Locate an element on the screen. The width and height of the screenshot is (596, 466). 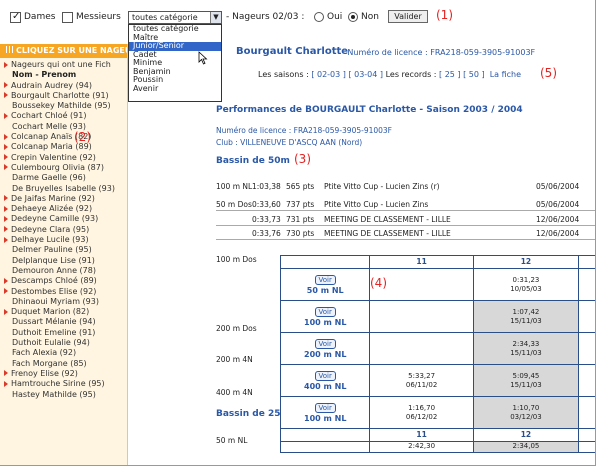
event-name: 200 m NL is located at coordinates (325, 354).